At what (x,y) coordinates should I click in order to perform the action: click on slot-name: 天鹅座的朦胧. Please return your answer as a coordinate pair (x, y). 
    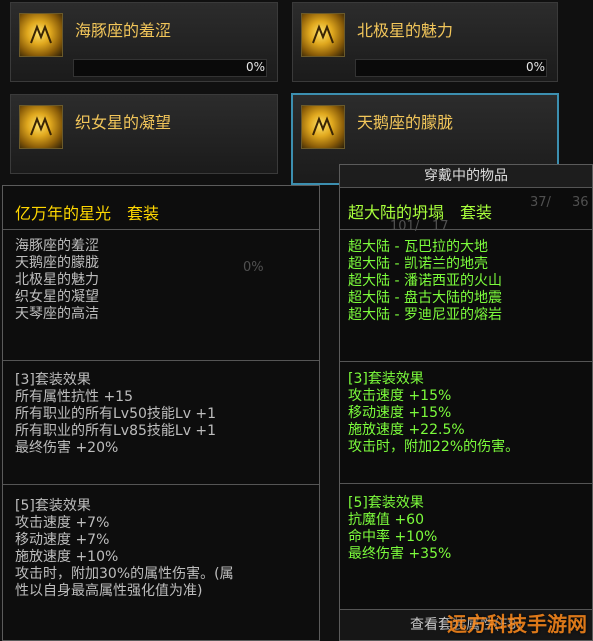
    Looking at the image, I should click on (405, 122).